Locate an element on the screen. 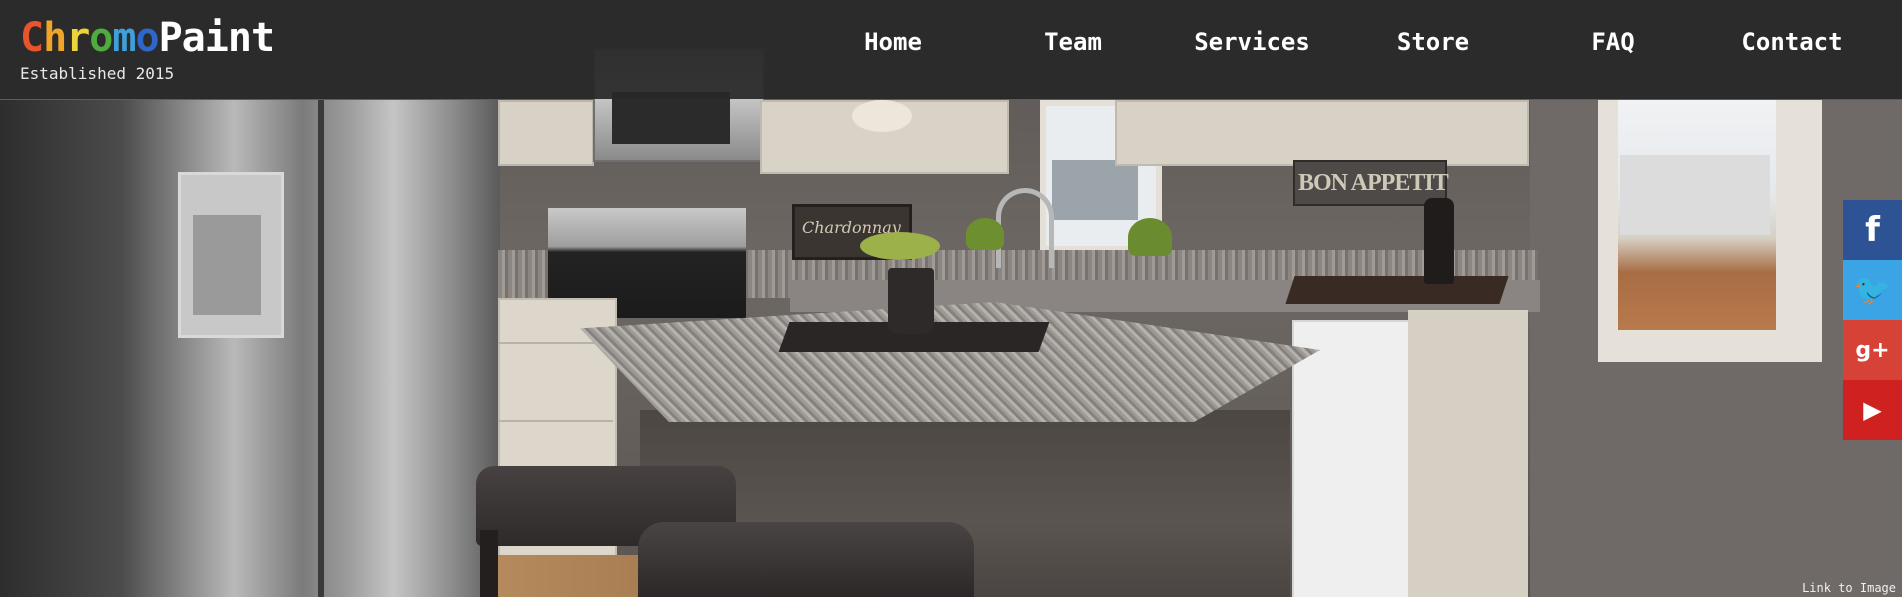 The height and width of the screenshot is (597, 1902). nav-home: Home is located at coordinates (893, 42).